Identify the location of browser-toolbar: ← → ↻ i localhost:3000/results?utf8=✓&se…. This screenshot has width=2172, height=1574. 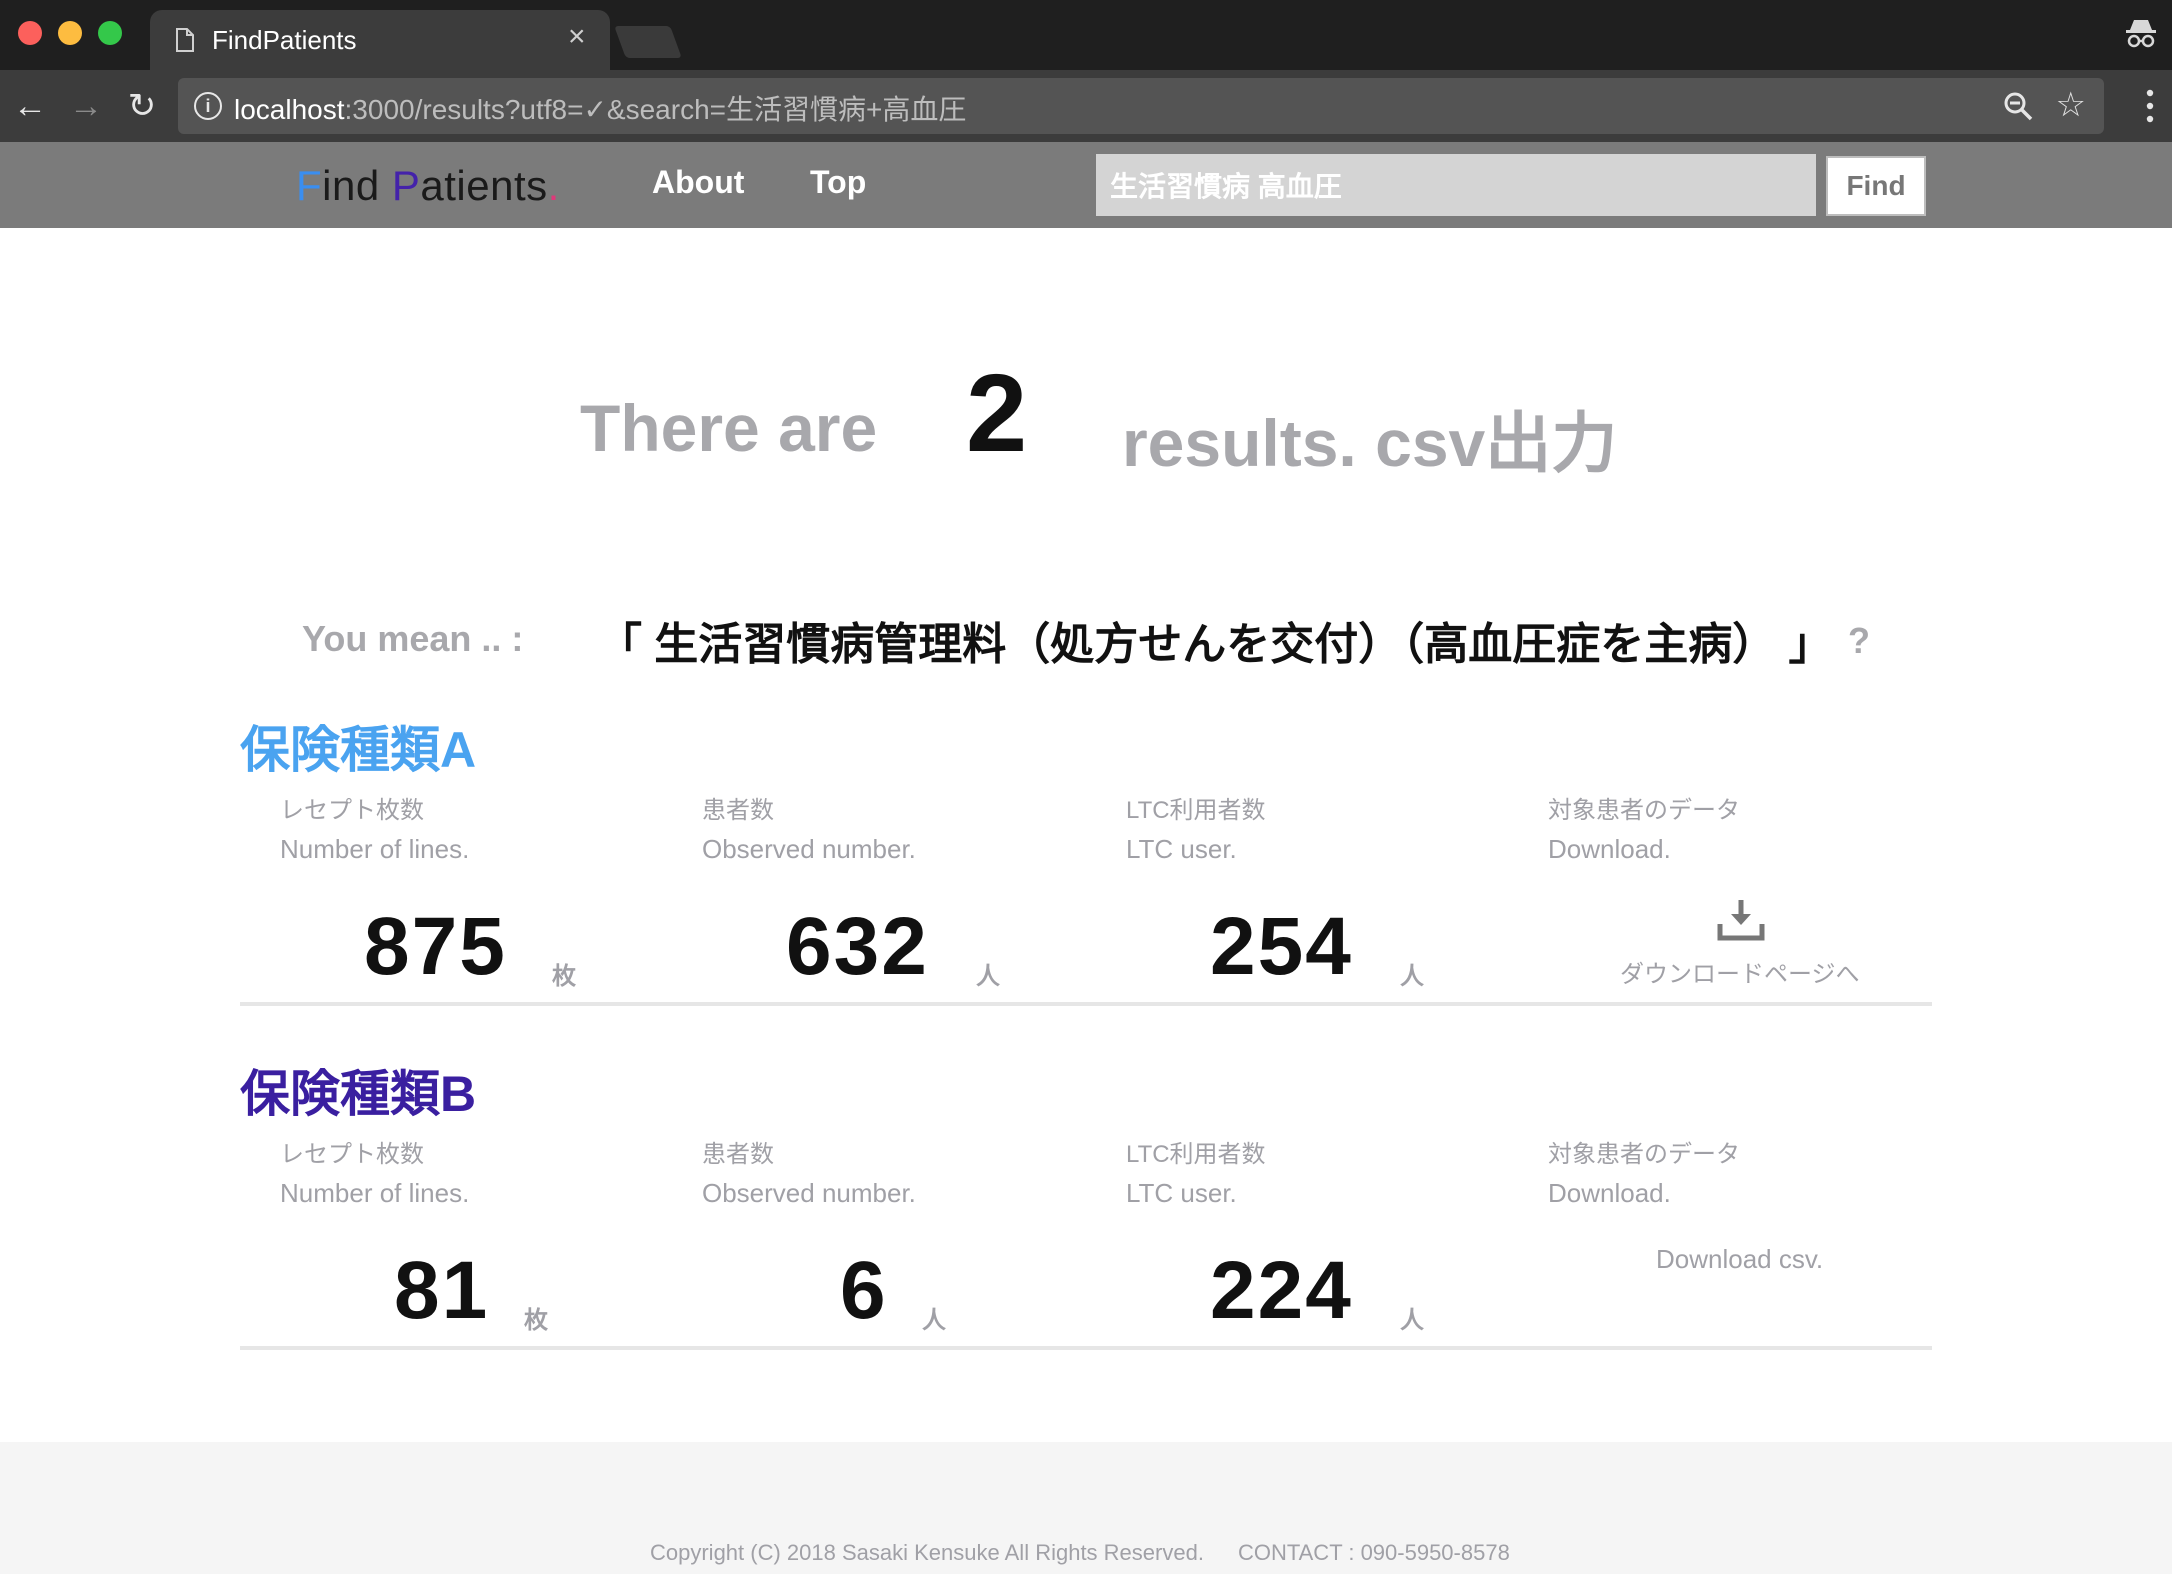
(1086, 106).